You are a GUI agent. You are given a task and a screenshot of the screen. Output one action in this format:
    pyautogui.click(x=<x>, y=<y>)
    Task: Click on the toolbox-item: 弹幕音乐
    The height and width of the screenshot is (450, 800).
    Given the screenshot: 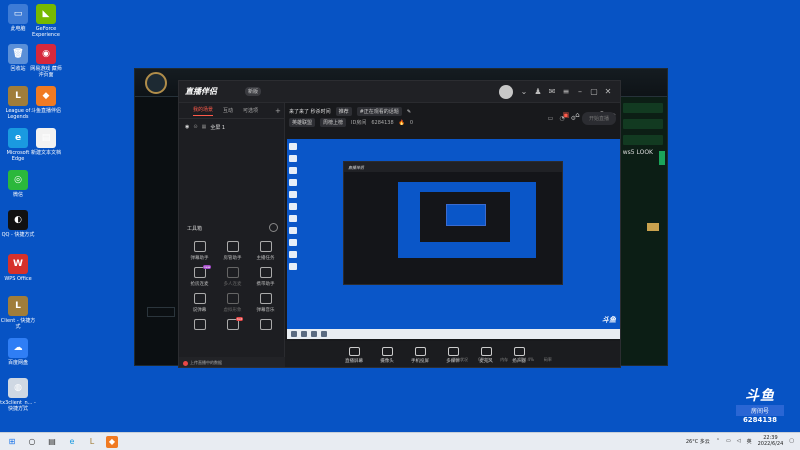 What is the action you would take?
    pyautogui.click(x=265, y=303)
    